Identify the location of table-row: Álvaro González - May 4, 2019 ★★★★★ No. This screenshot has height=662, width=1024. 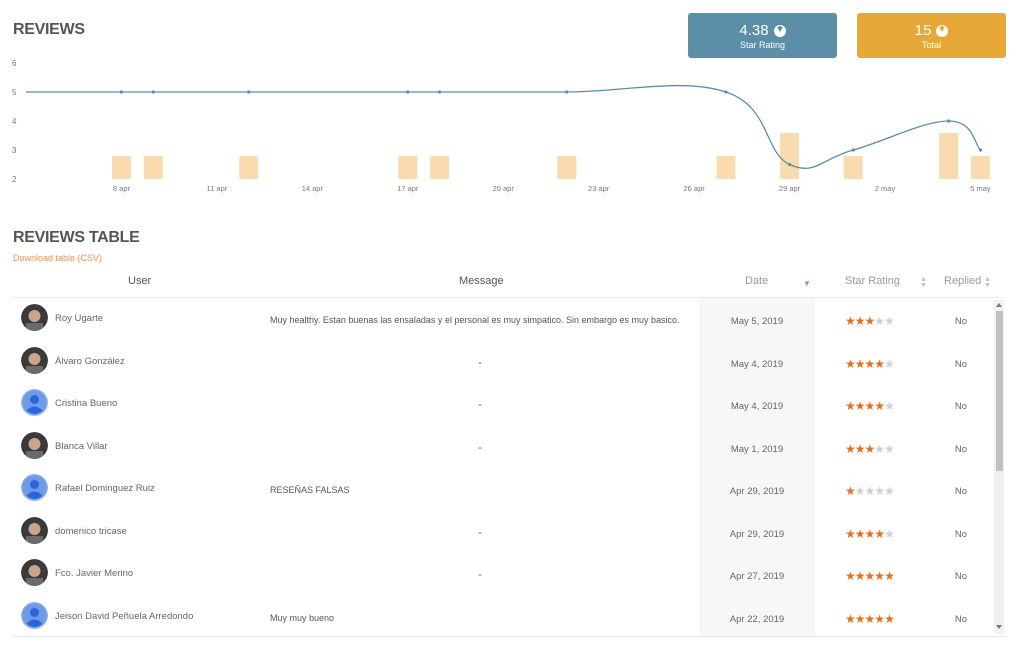
(503, 362).